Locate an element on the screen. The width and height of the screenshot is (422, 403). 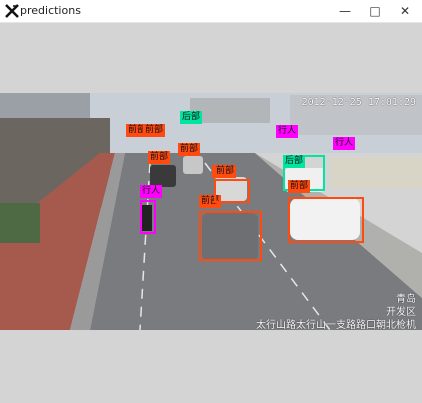
close-button: ✕ is located at coordinates (405, 11).